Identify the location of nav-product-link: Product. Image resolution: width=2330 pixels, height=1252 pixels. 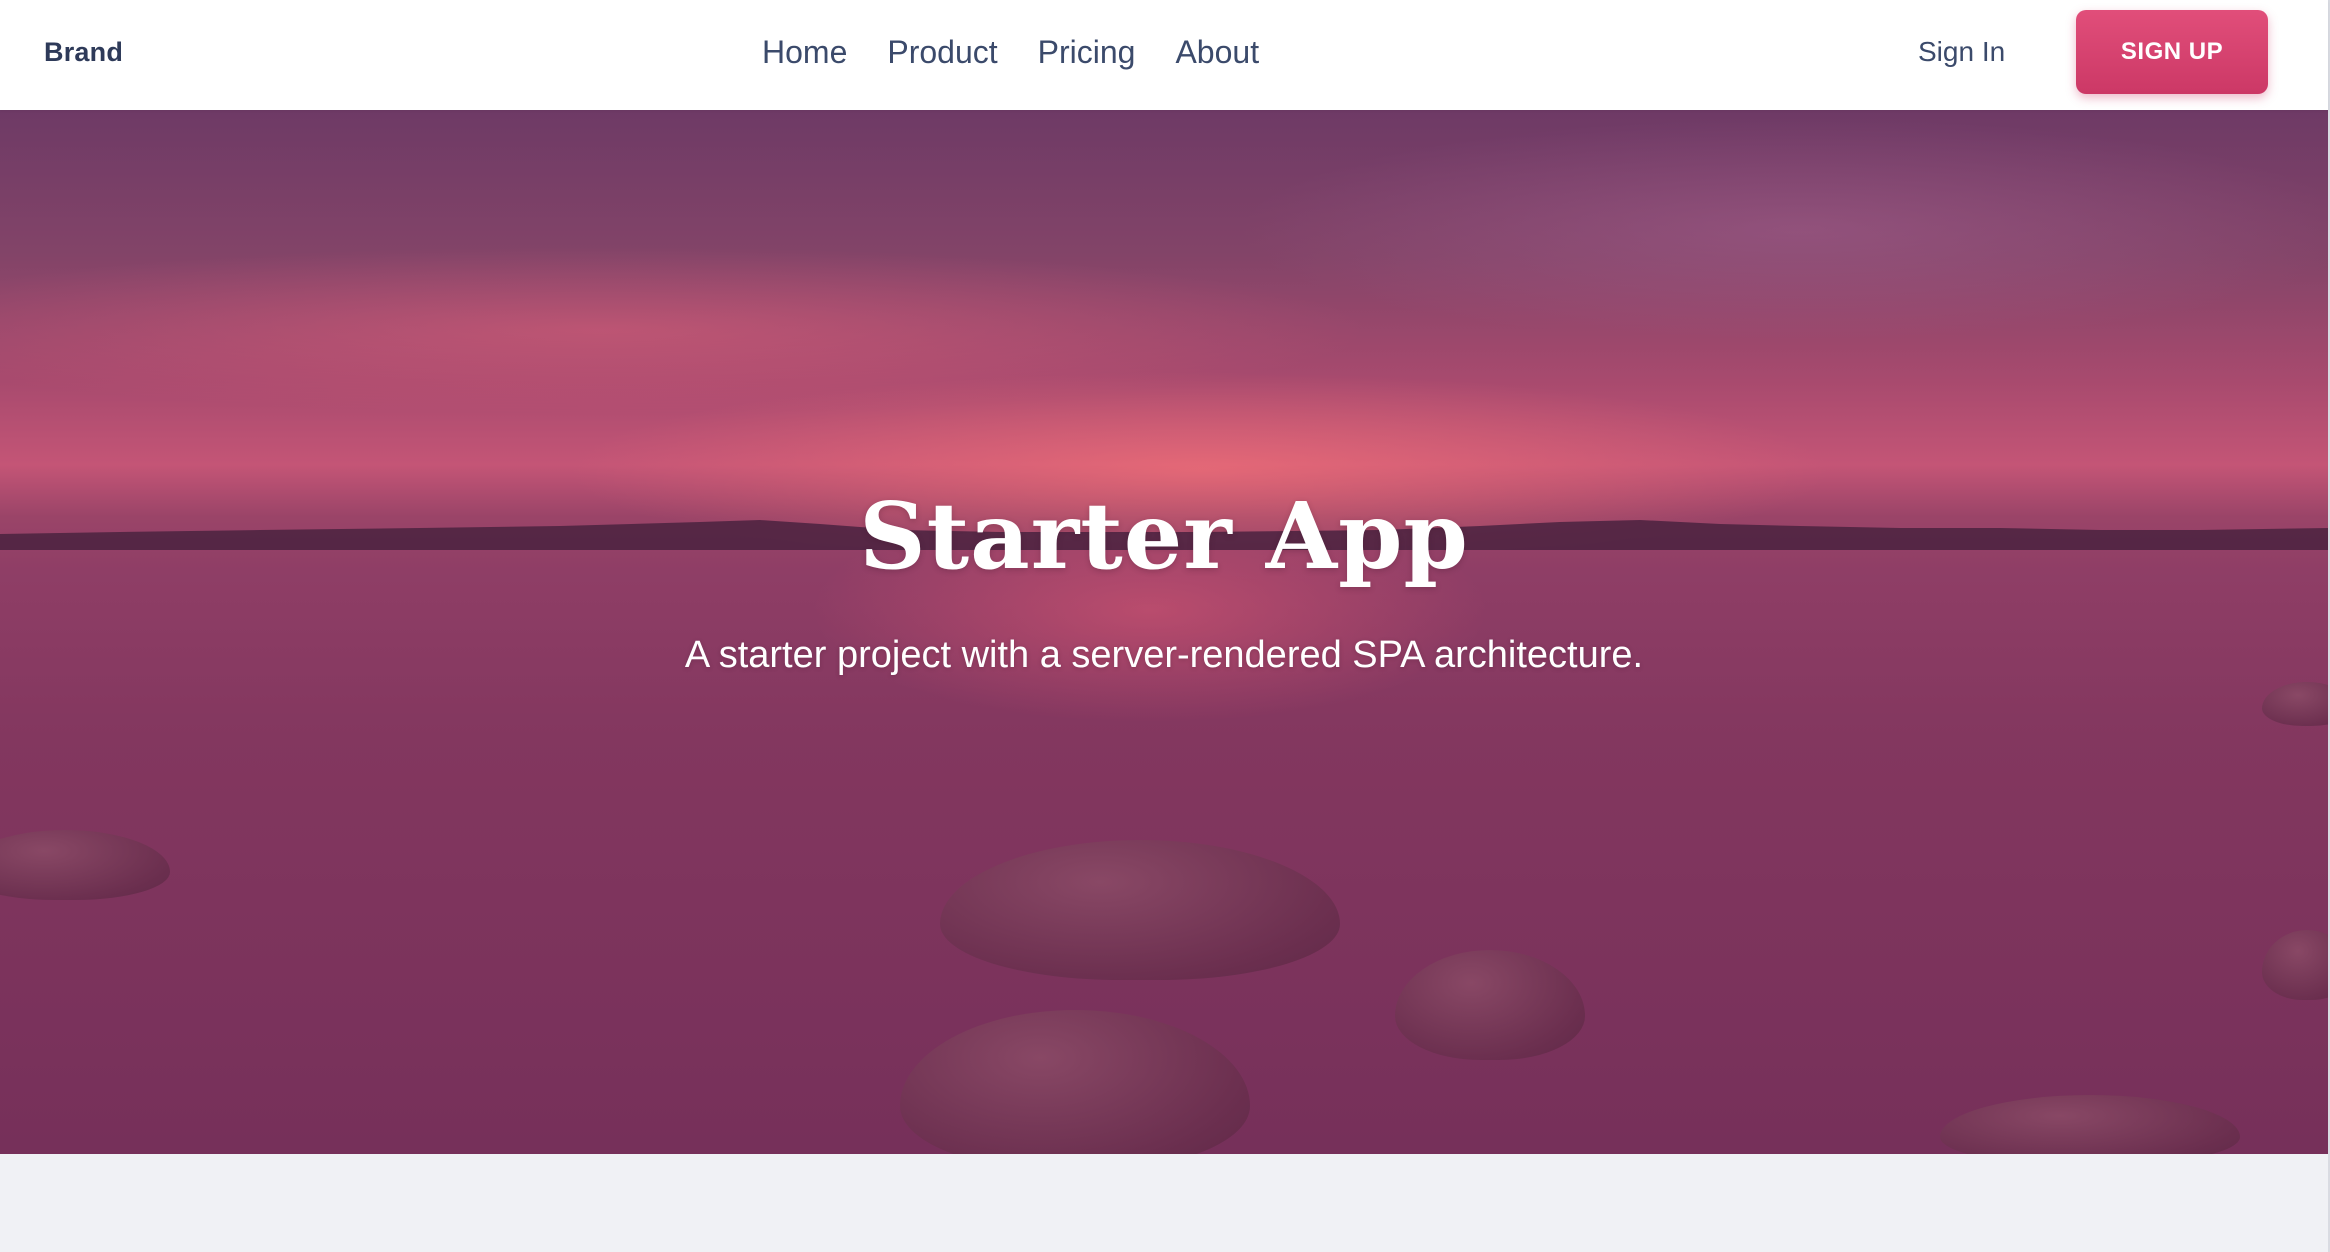
(942, 52).